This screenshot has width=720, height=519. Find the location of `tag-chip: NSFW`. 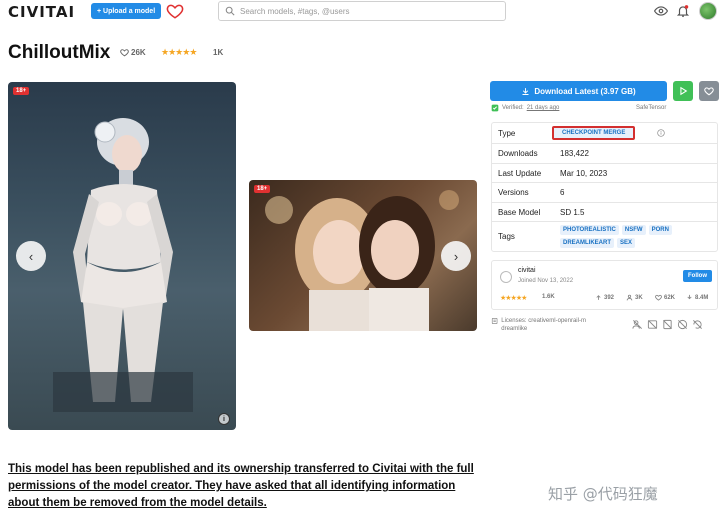

tag-chip: NSFW is located at coordinates (633, 230).